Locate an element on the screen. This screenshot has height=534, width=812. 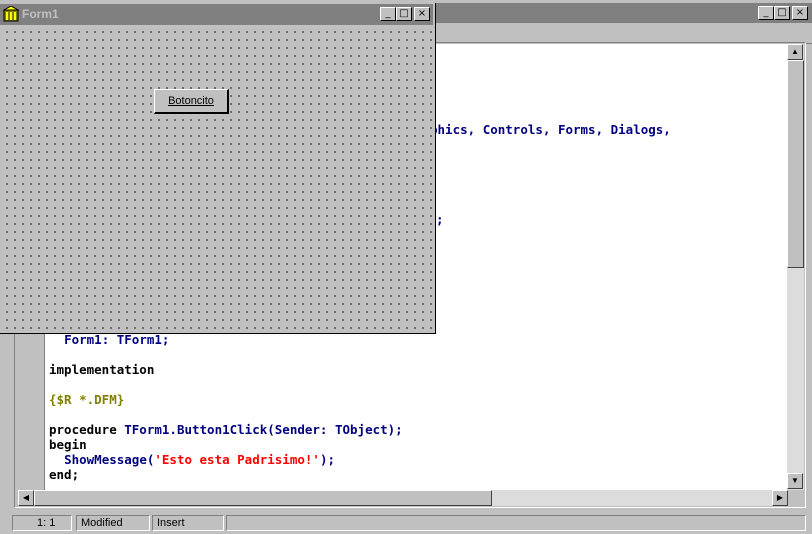
form-title-bar is located at coordinates (216, 14).